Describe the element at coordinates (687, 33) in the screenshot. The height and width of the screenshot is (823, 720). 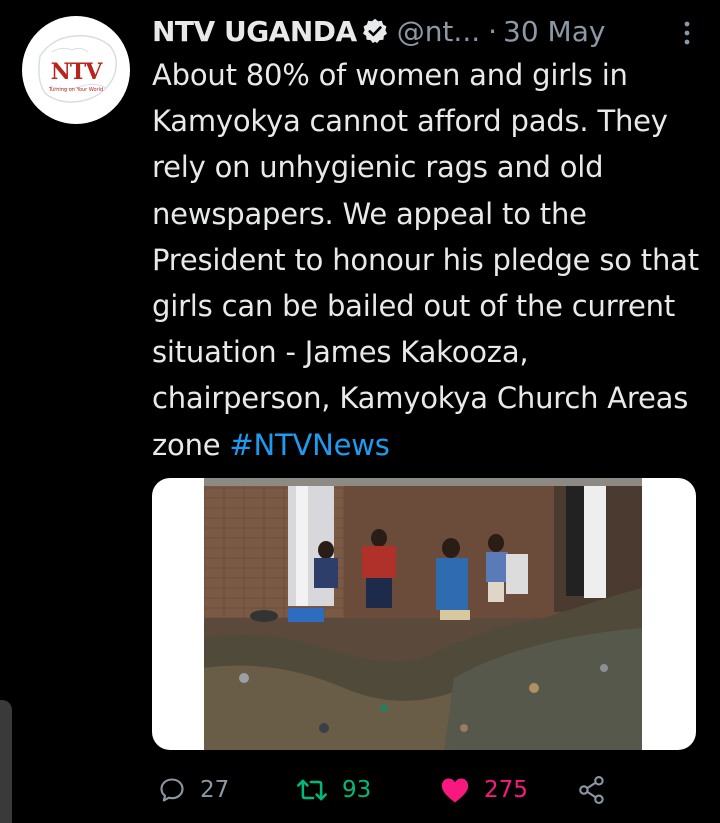
I see `more-vertical-icon` at that location.